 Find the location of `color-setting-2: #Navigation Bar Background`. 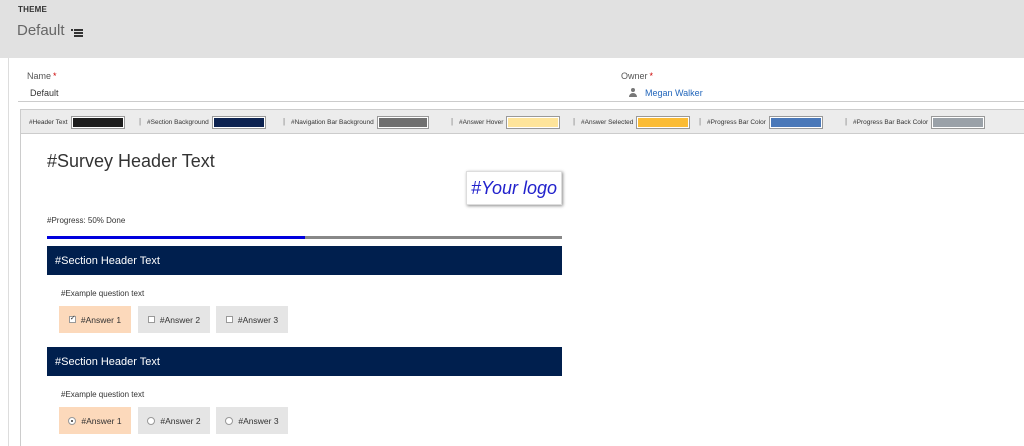

color-setting-2: #Navigation Bar Background is located at coordinates (360, 122).